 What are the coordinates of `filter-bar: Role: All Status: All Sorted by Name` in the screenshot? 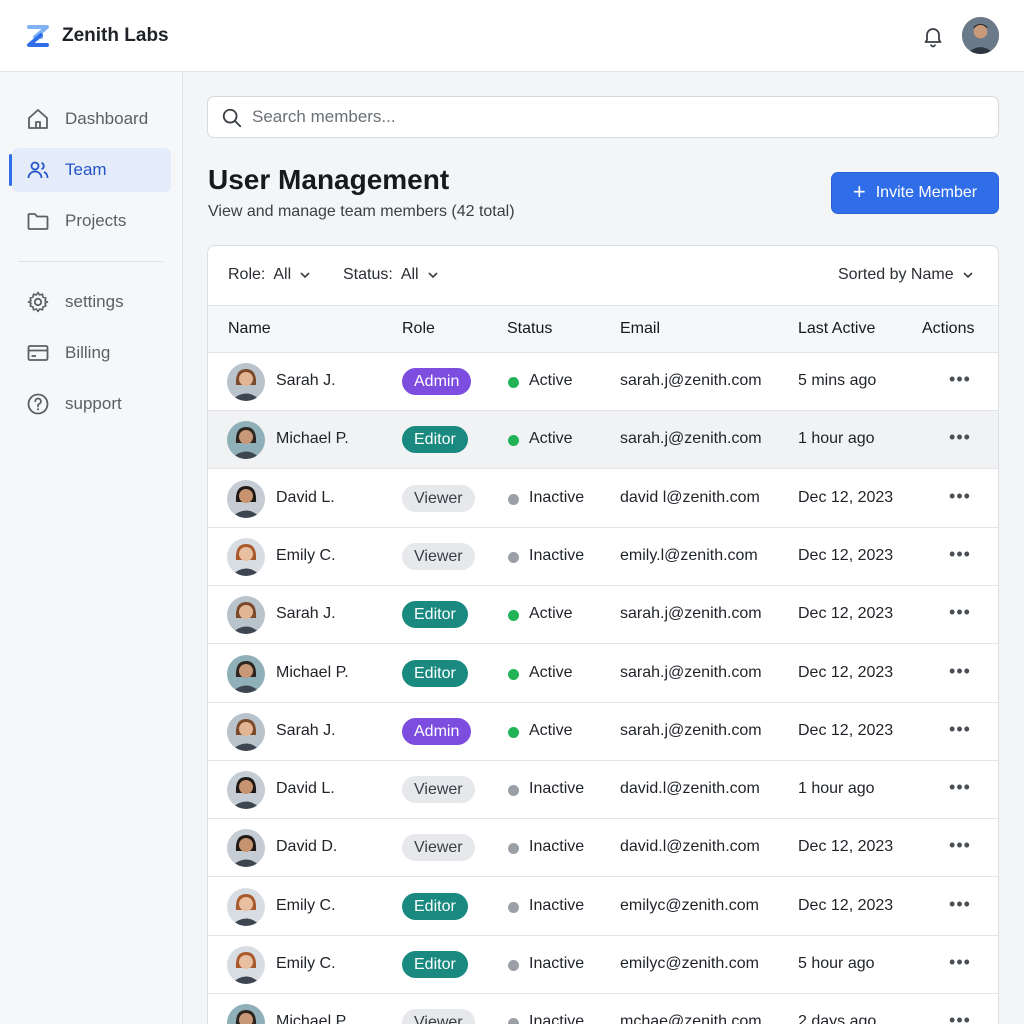 It's located at (603, 276).